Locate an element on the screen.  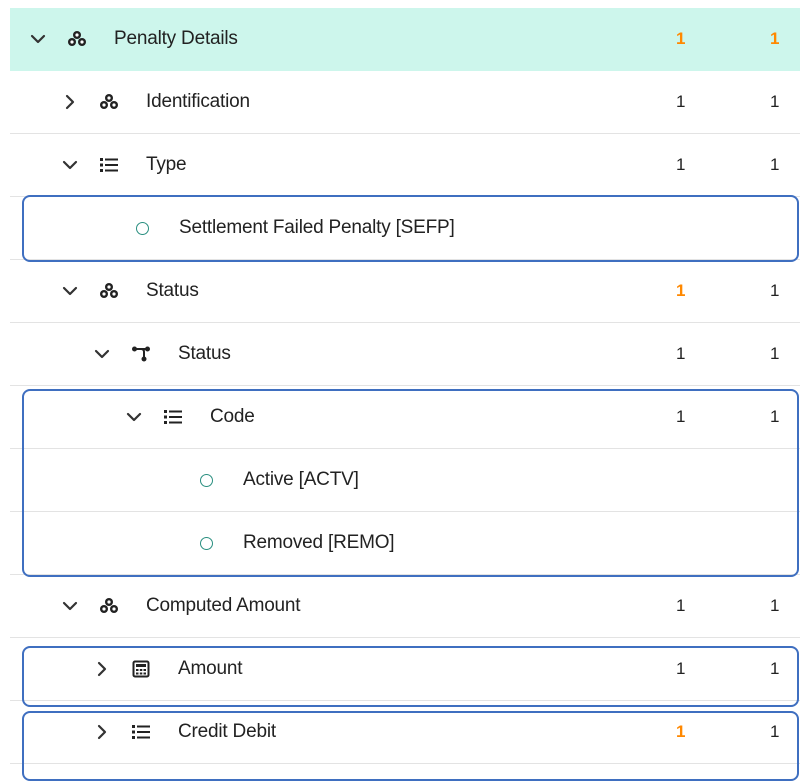
tree-row-code: Code 1 1 is located at coordinates (405, 417).